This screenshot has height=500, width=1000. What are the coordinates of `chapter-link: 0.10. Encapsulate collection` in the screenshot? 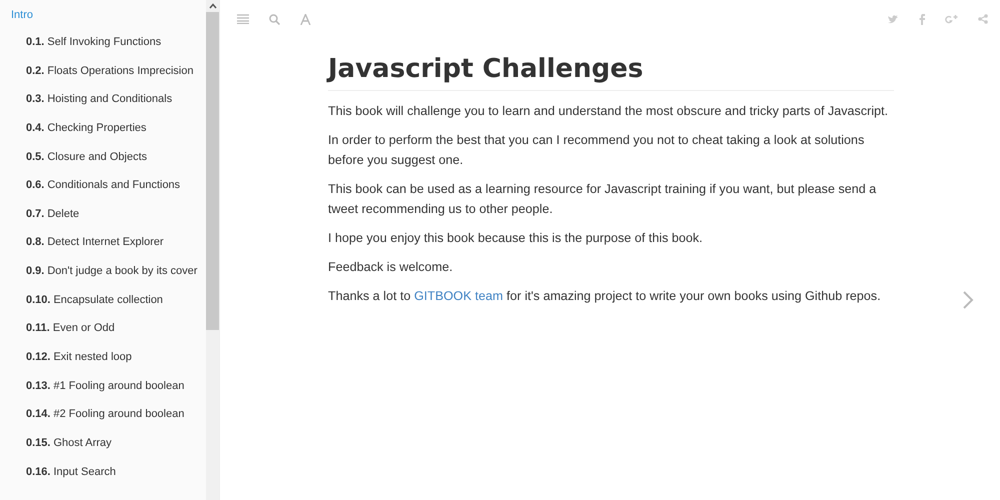 It's located at (103, 300).